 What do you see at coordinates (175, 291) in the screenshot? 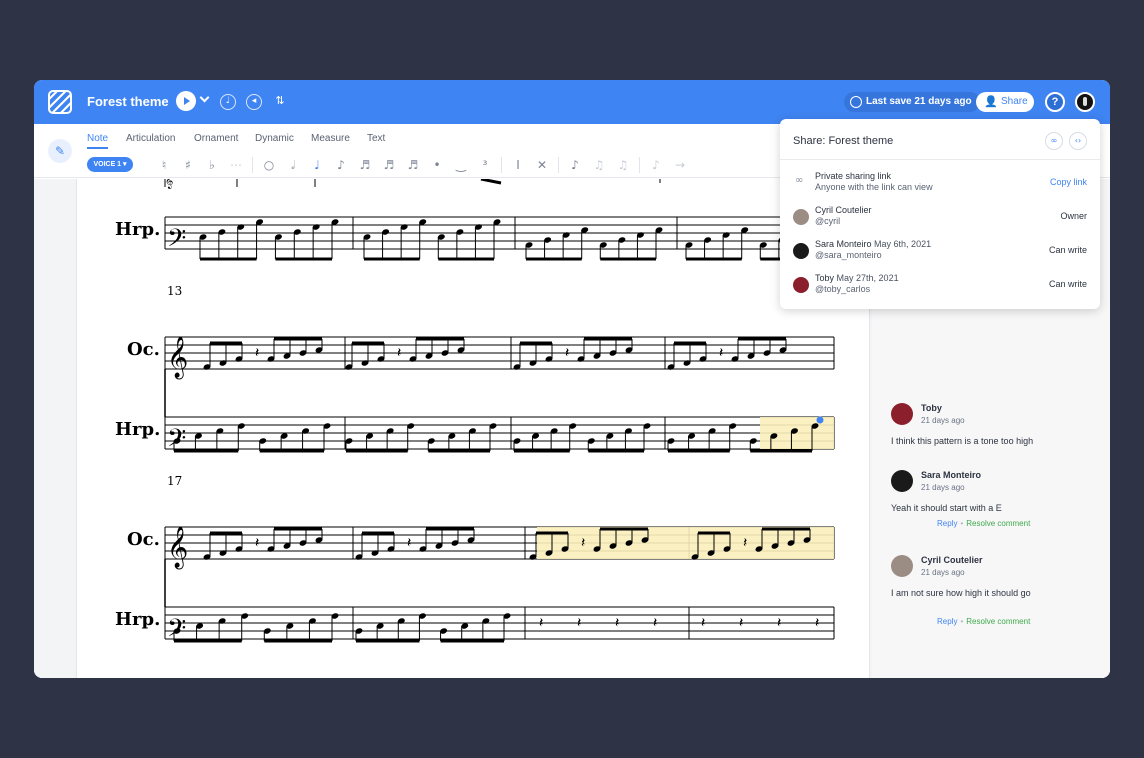
I see `measure-number: 13` at bounding box center [175, 291].